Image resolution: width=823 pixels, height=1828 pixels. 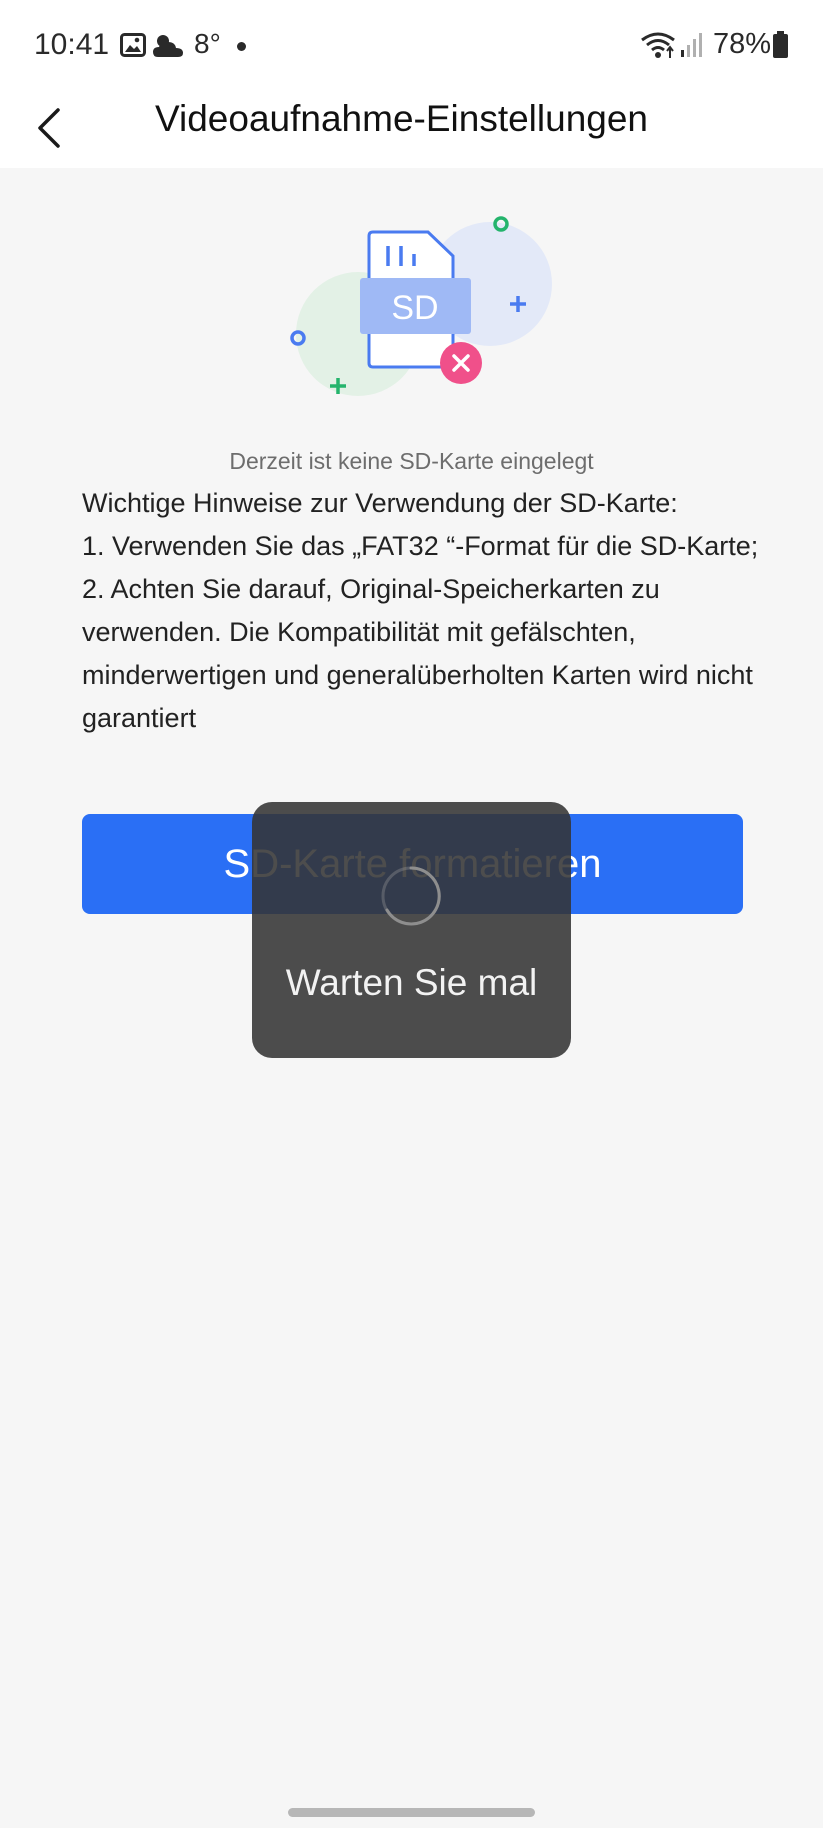 What do you see at coordinates (691, 45) in the screenshot?
I see `signal-icon` at bounding box center [691, 45].